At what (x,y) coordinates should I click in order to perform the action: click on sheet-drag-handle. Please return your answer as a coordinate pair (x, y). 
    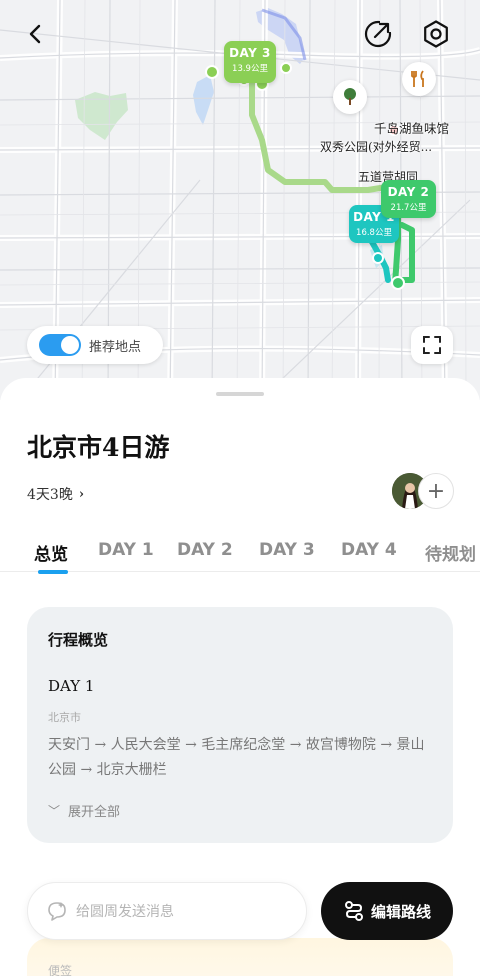
    Looking at the image, I should click on (240, 394).